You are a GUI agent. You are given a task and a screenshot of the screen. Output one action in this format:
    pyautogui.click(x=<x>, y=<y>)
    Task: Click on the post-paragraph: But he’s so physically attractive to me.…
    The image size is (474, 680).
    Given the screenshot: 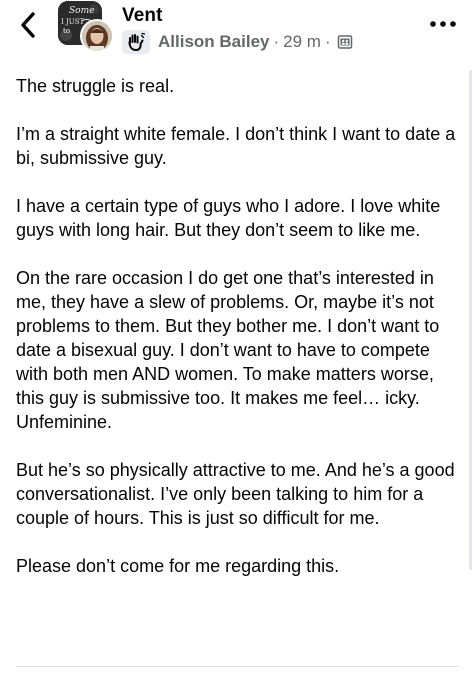 What is the action you would take?
    pyautogui.click(x=235, y=494)
    